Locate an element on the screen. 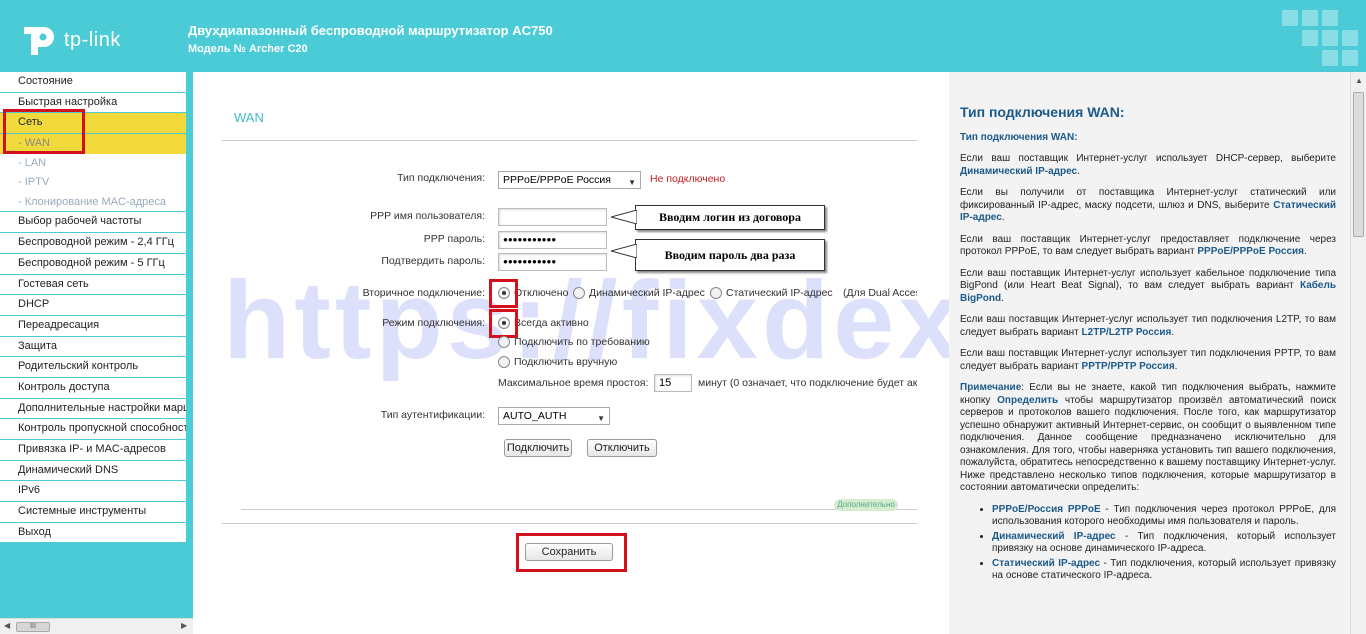 This screenshot has height=634, width=1366. conn-type-select: PPPoE/PPPoE Россия ▼ is located at coordinates (569, 180).